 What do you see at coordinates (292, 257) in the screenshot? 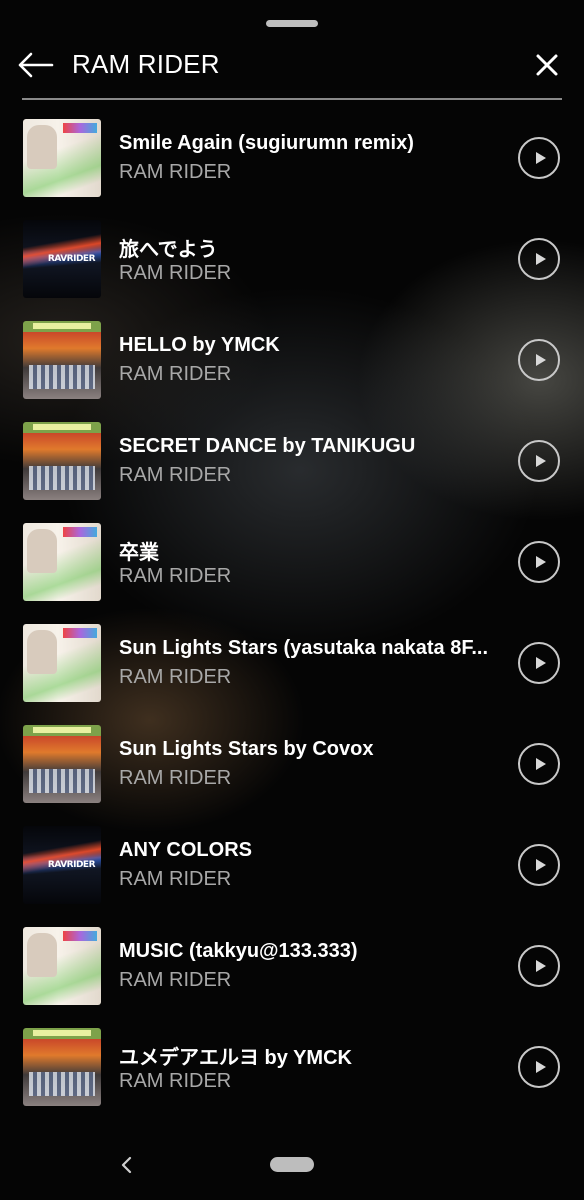
I see `track-row: 旅へでよう RAM RIDER` at bounding box center [292, 257].